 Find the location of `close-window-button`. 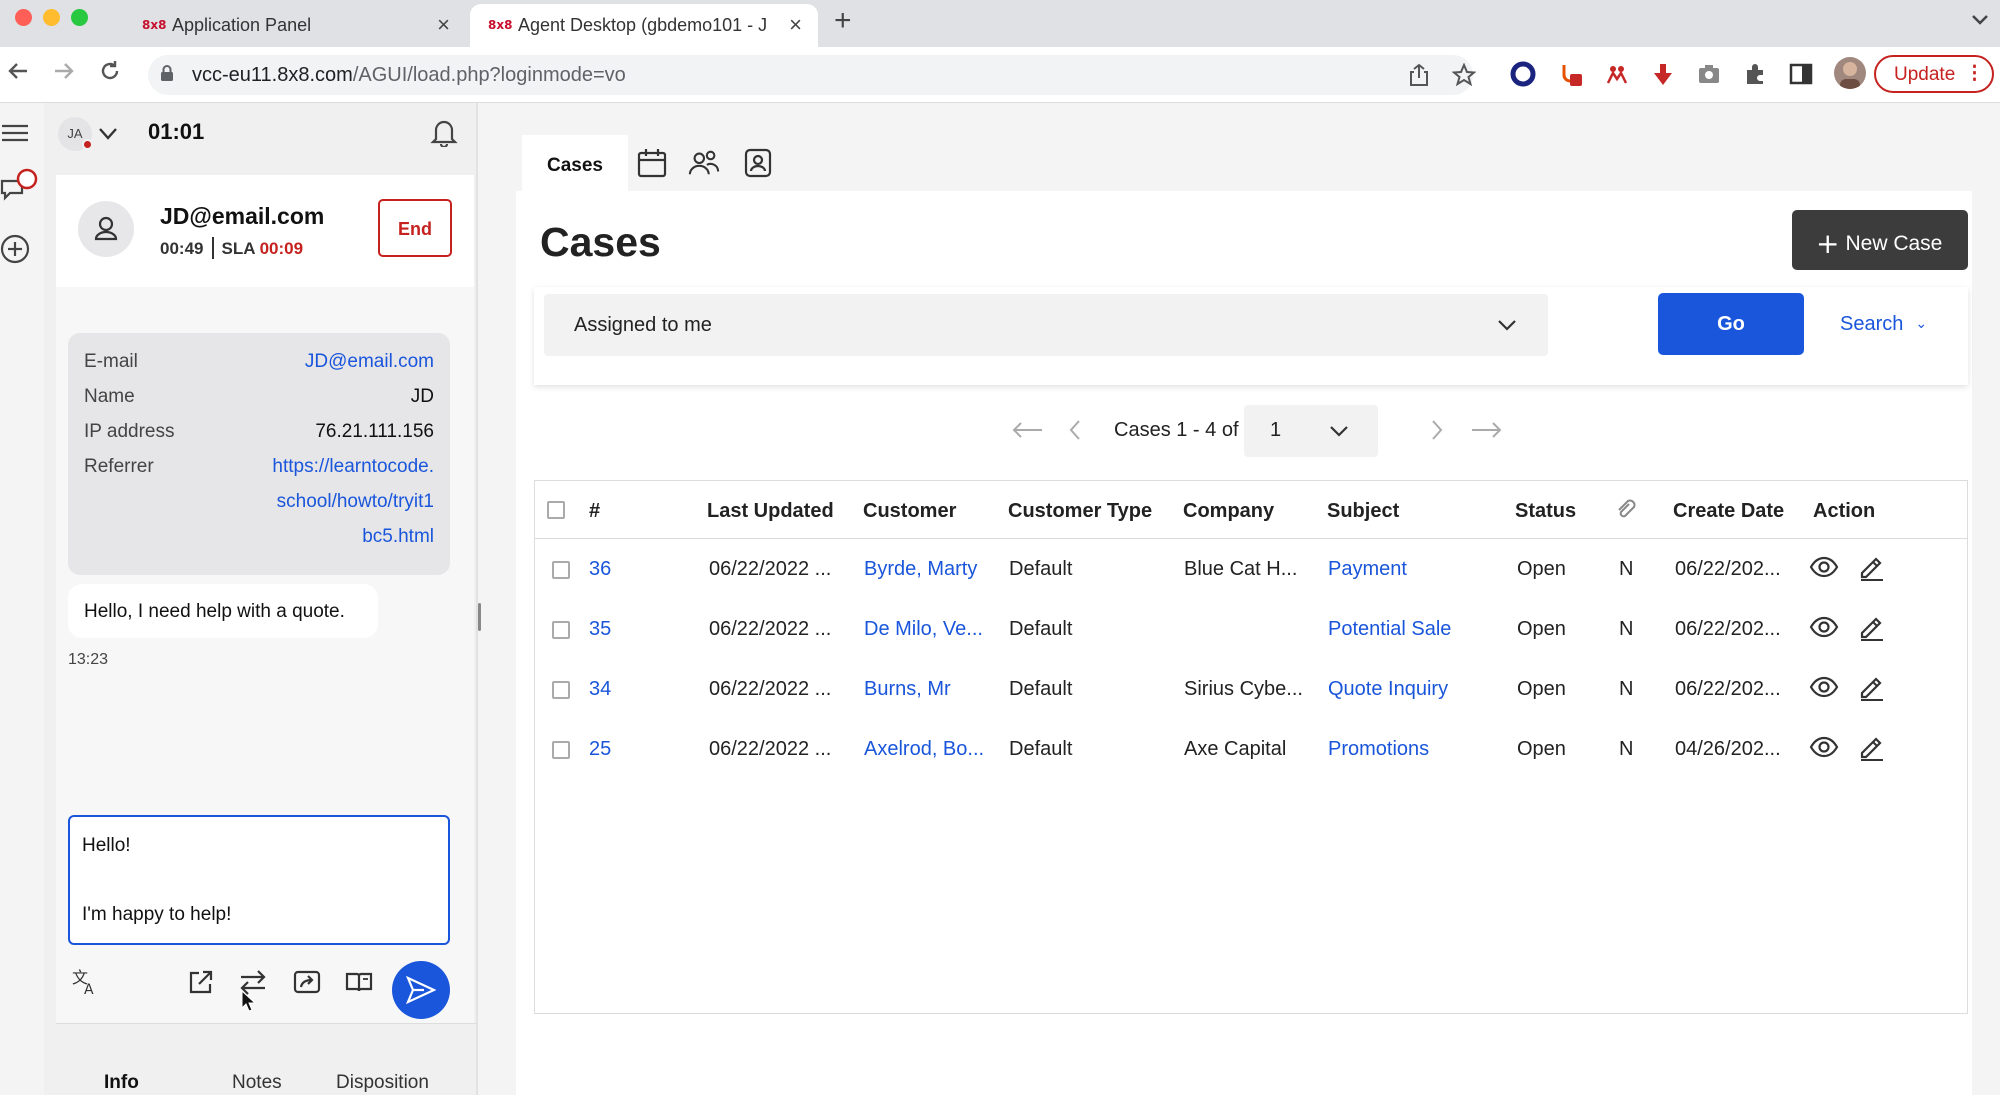

close-window-button is located at coordinates (23, 17).